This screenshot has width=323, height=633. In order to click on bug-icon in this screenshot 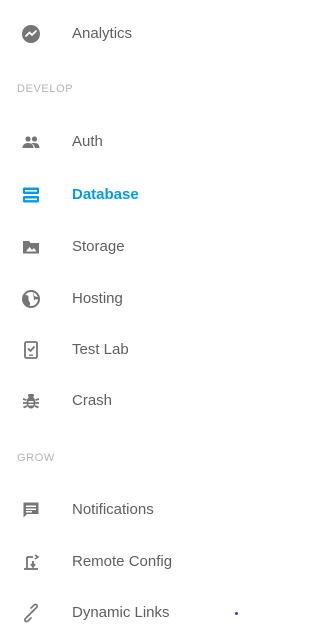, I will do `click(31, 401)`.